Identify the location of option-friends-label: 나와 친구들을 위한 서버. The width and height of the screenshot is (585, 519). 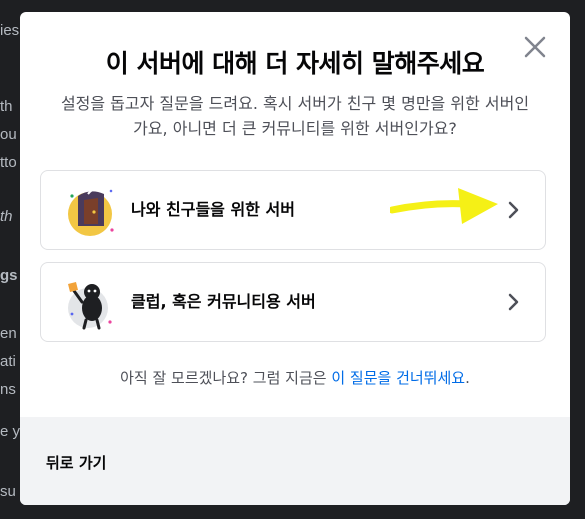
(213, 209).